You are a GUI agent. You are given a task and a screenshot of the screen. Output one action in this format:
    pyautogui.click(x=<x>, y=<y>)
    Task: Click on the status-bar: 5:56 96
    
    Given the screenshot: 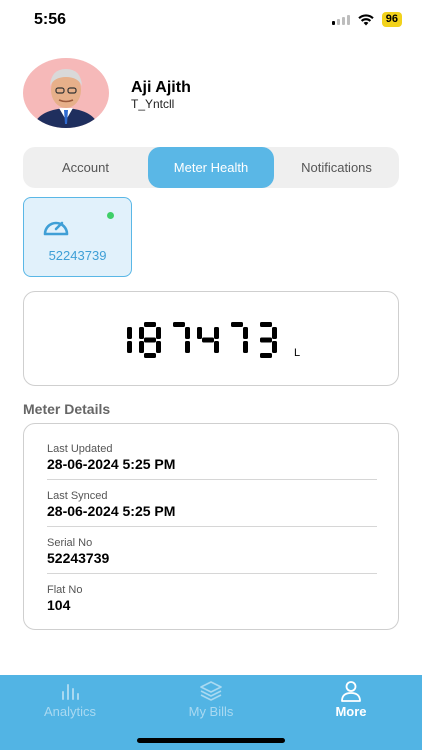 What is the action you would take?
    pyautogui.click(x=211, y=22)
    